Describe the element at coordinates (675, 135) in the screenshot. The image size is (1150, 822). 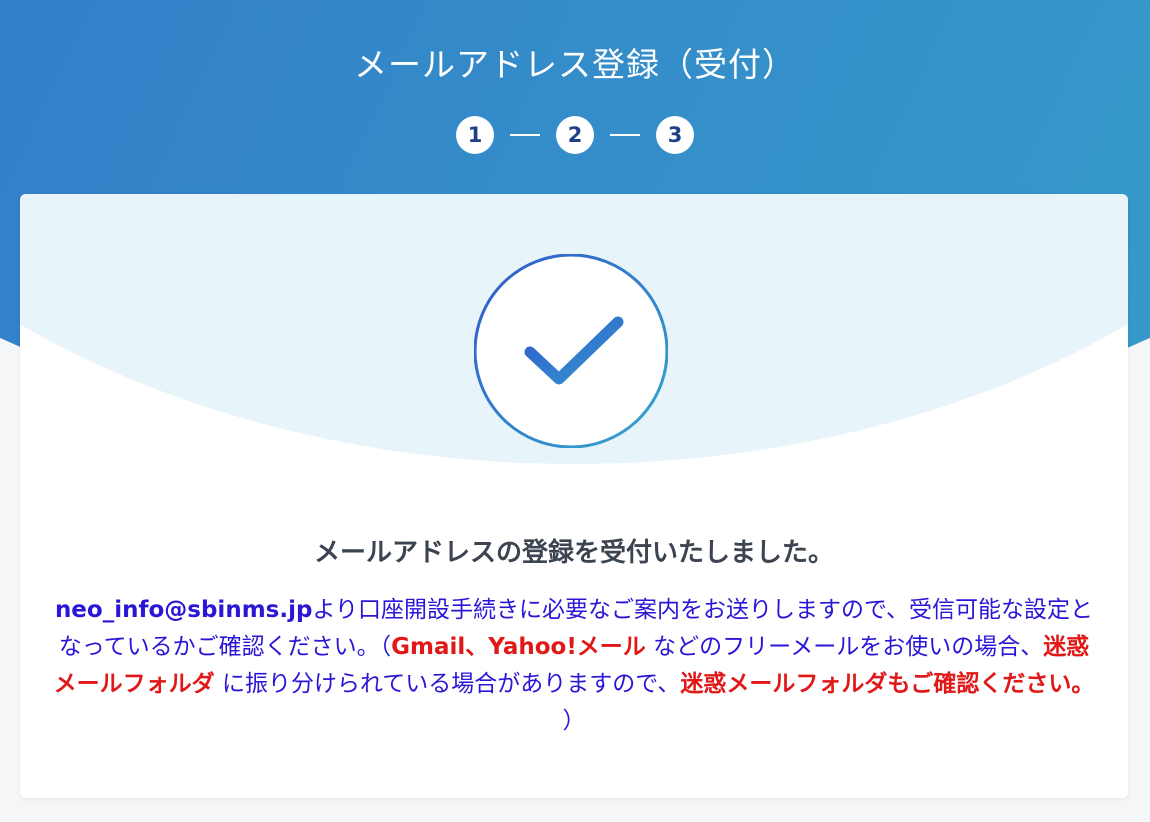
I see `step-3: 3` at that location.